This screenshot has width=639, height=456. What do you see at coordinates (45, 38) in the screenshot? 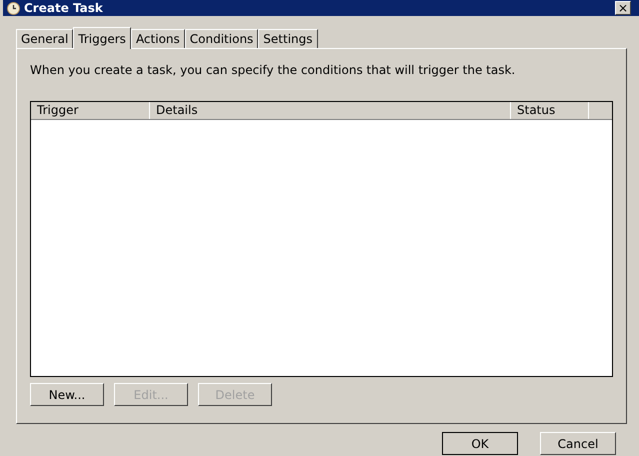
I see `tab: General` at bounding box center [45, 38].